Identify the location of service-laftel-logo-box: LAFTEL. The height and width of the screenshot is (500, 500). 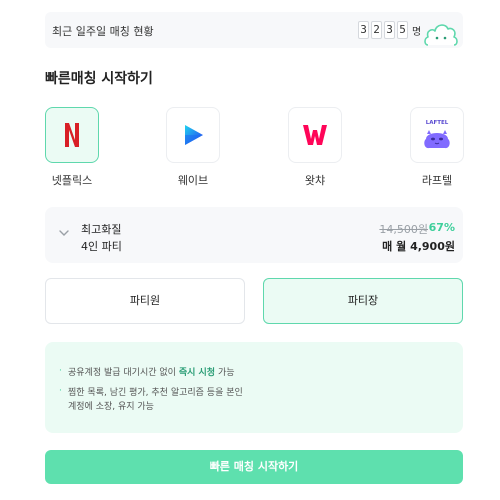
(437, 135).